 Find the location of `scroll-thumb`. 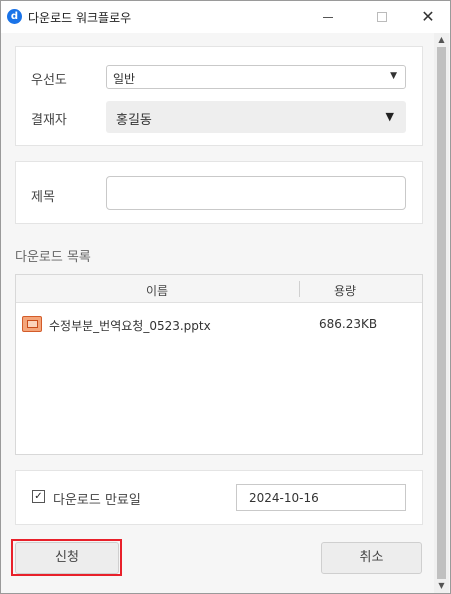

scroll-thumb is located at coordinates (441, 313).